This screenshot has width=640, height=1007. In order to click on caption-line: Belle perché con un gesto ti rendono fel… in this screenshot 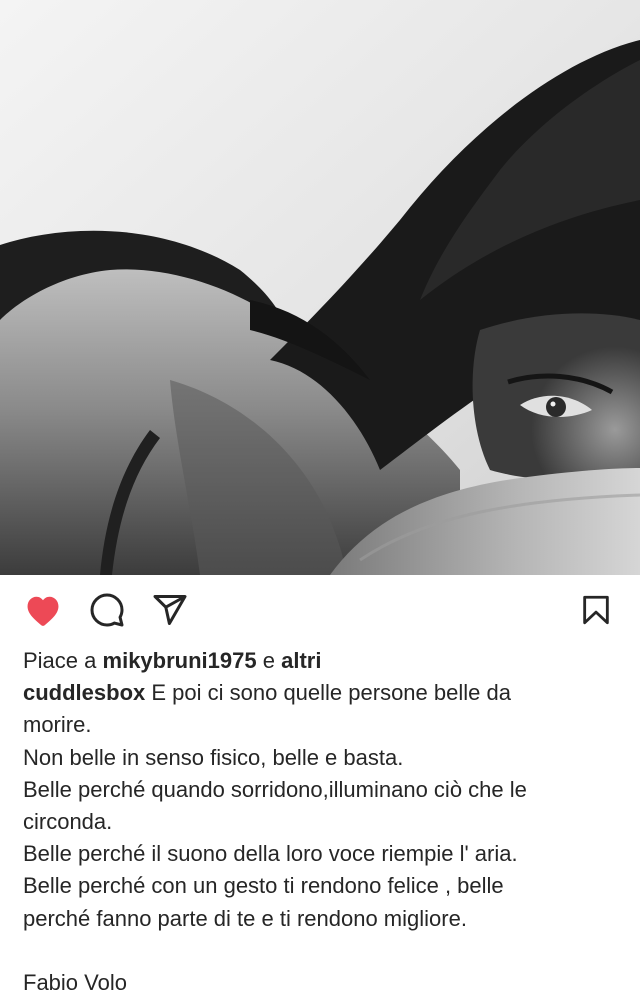, I will do `click(263, 886)`.